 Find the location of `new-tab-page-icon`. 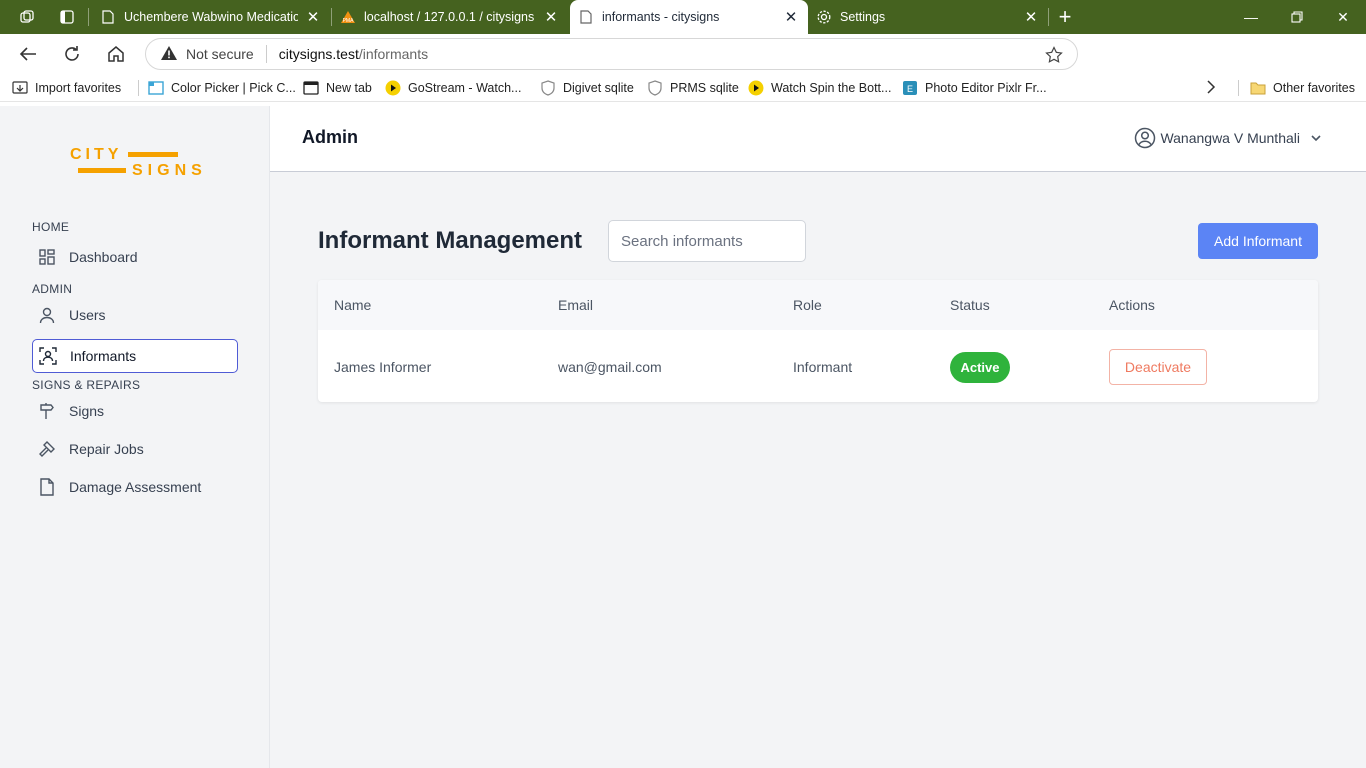

new-tab-page-icon is located at coordinates (311, 88).